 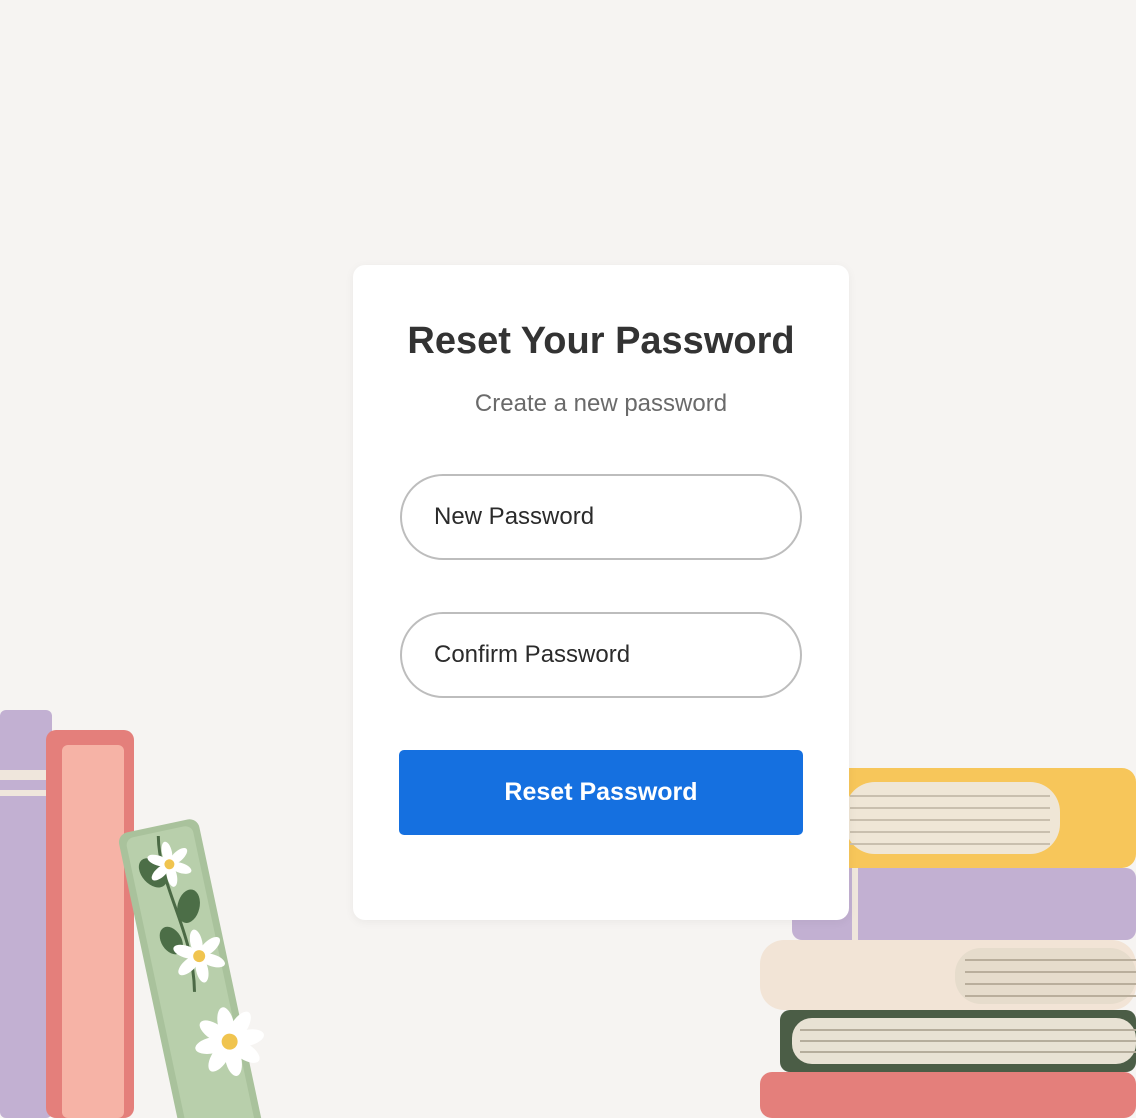 I want to click on floral-bookmark, so click(x=191, y=968).